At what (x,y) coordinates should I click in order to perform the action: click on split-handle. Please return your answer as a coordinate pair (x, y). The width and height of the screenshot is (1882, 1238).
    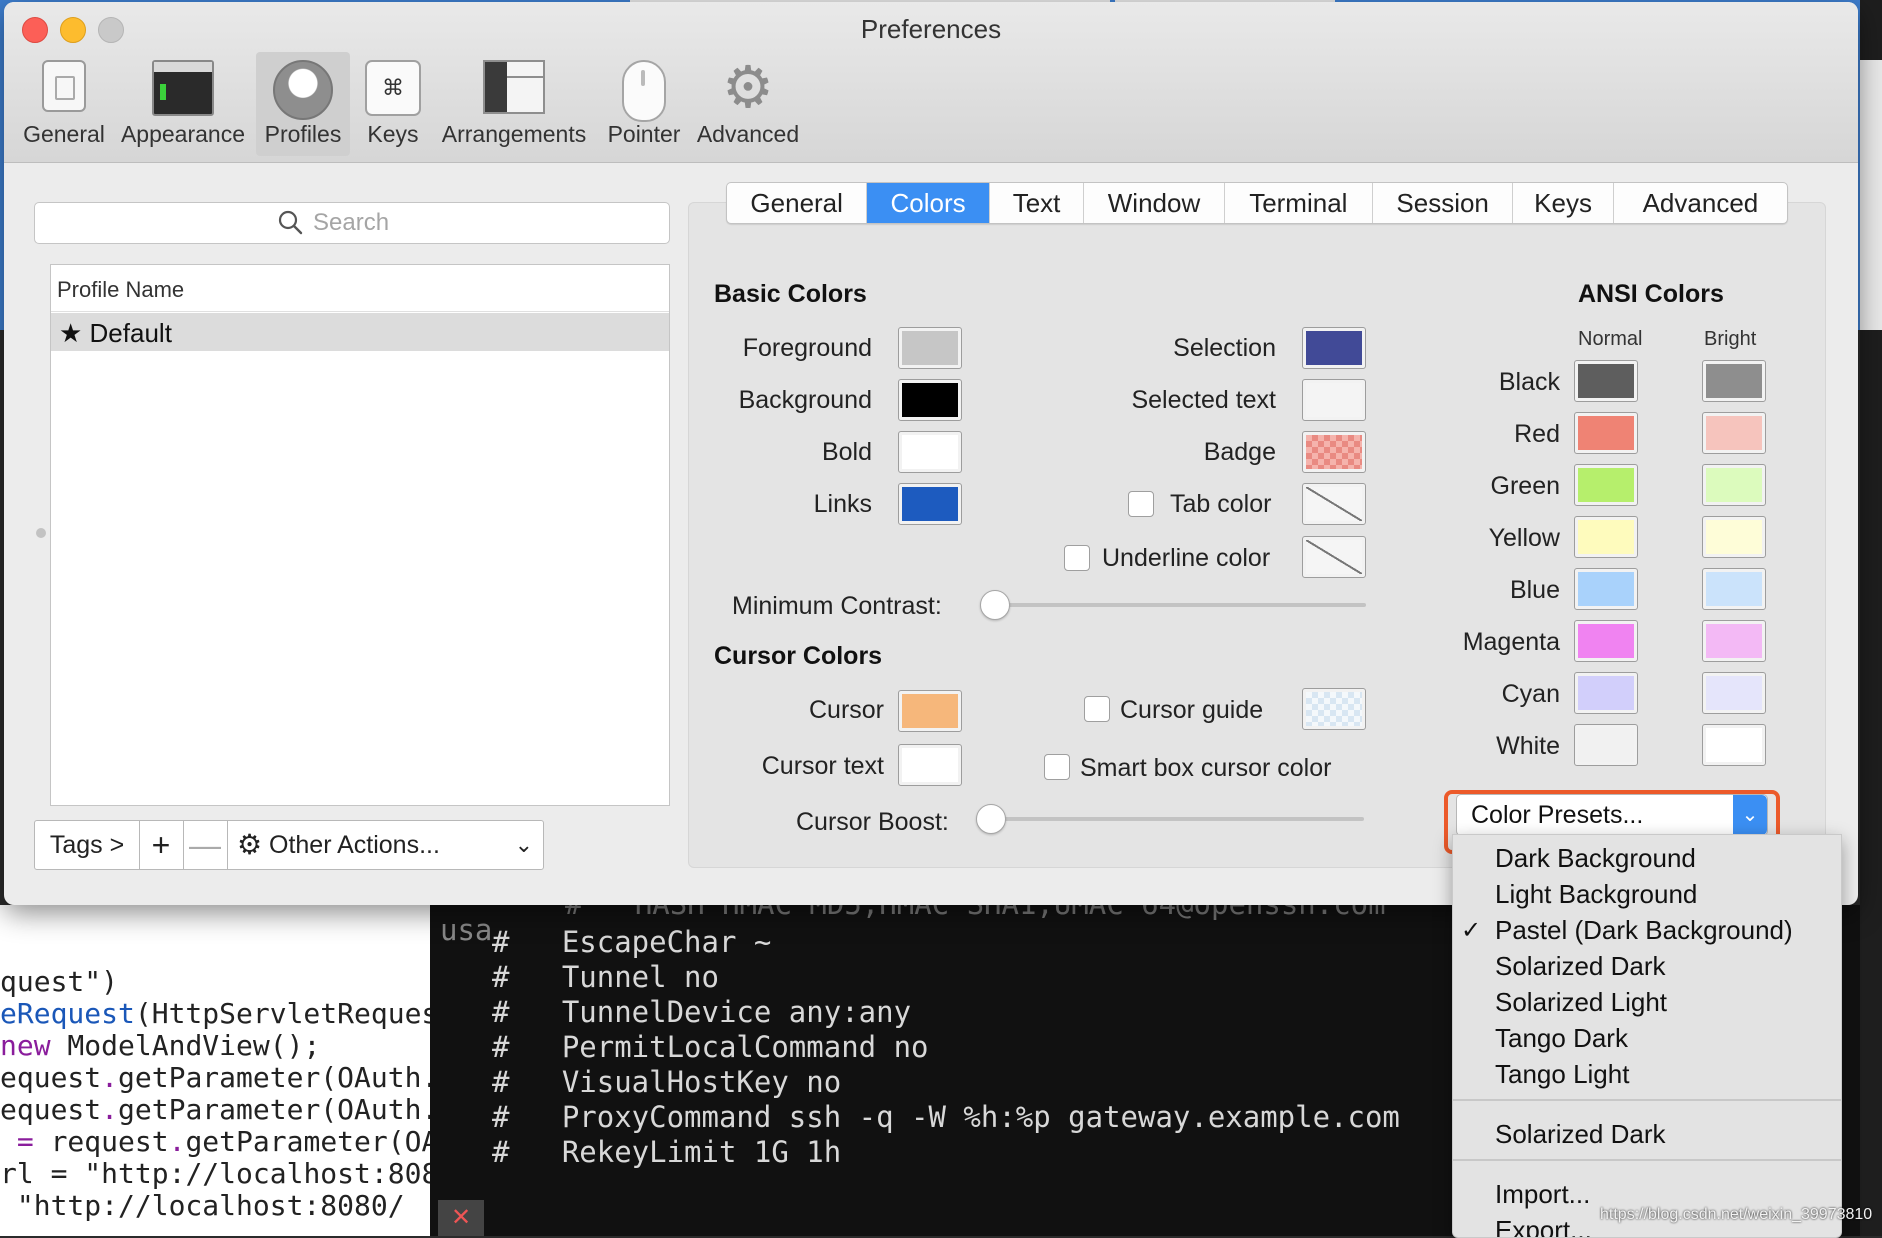
    Looking at the image, I should click on (41, 533).